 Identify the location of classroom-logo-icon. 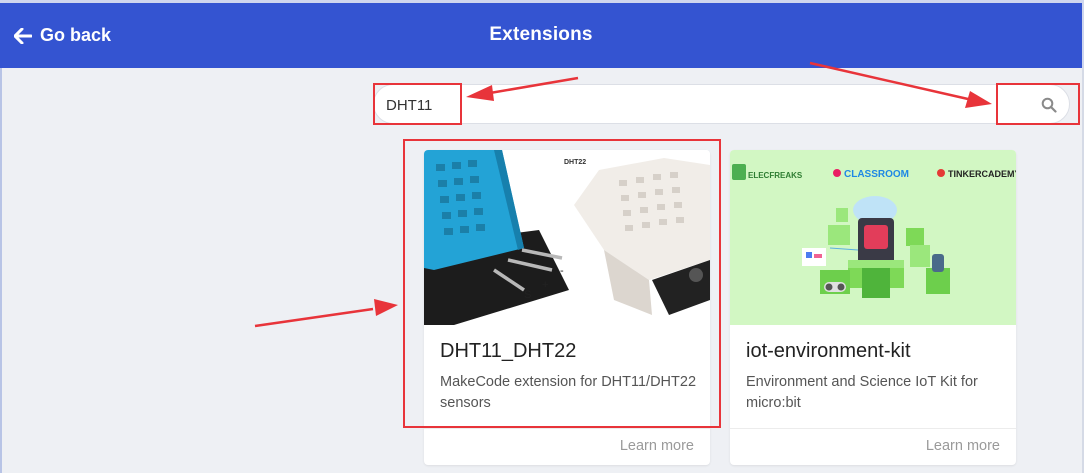
(837, 173).